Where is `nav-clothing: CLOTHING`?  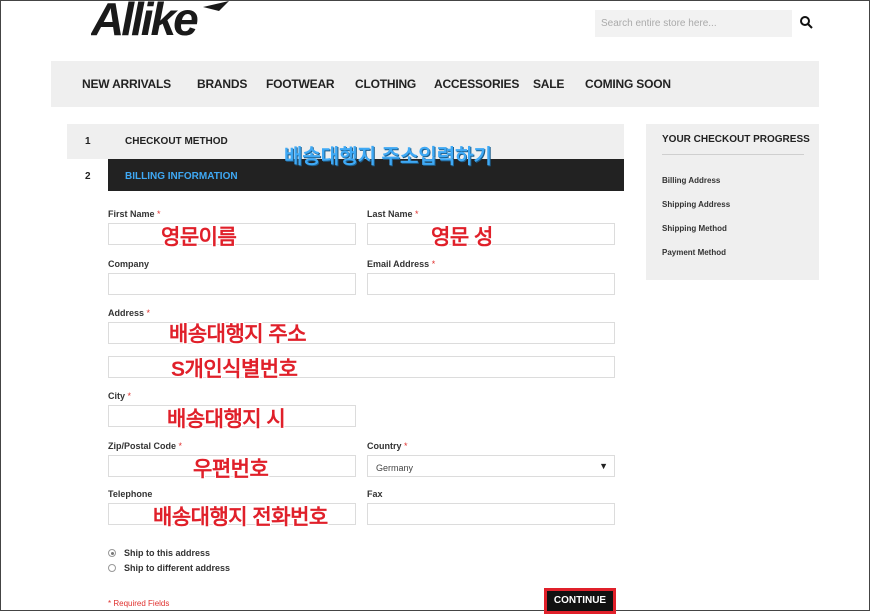
nav-clothing: CLOTHING is located at coordinates (385, 84).